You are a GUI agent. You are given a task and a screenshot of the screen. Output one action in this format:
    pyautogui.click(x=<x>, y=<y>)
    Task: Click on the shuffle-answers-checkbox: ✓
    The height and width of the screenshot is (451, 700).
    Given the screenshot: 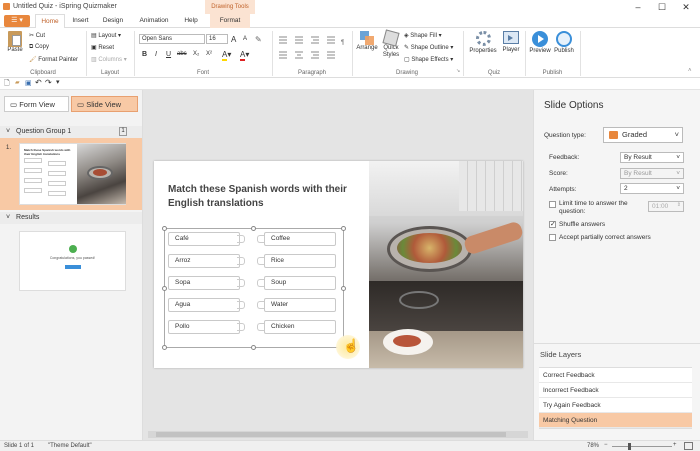 What is the action you would take?
    pyautogui.click(x=552, y=224)
    